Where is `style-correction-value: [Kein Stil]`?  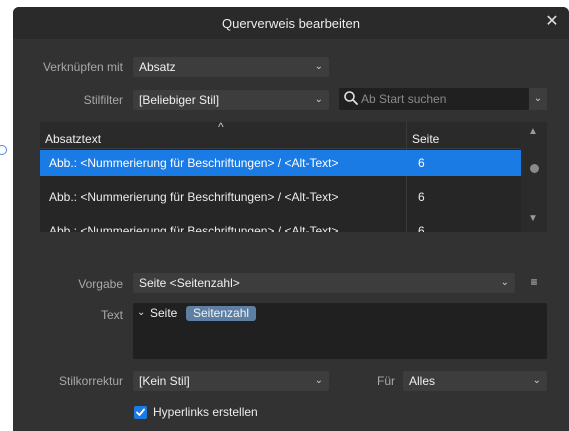 style-correction-value: [Kein Stil] is located at coordinates (164, 381).